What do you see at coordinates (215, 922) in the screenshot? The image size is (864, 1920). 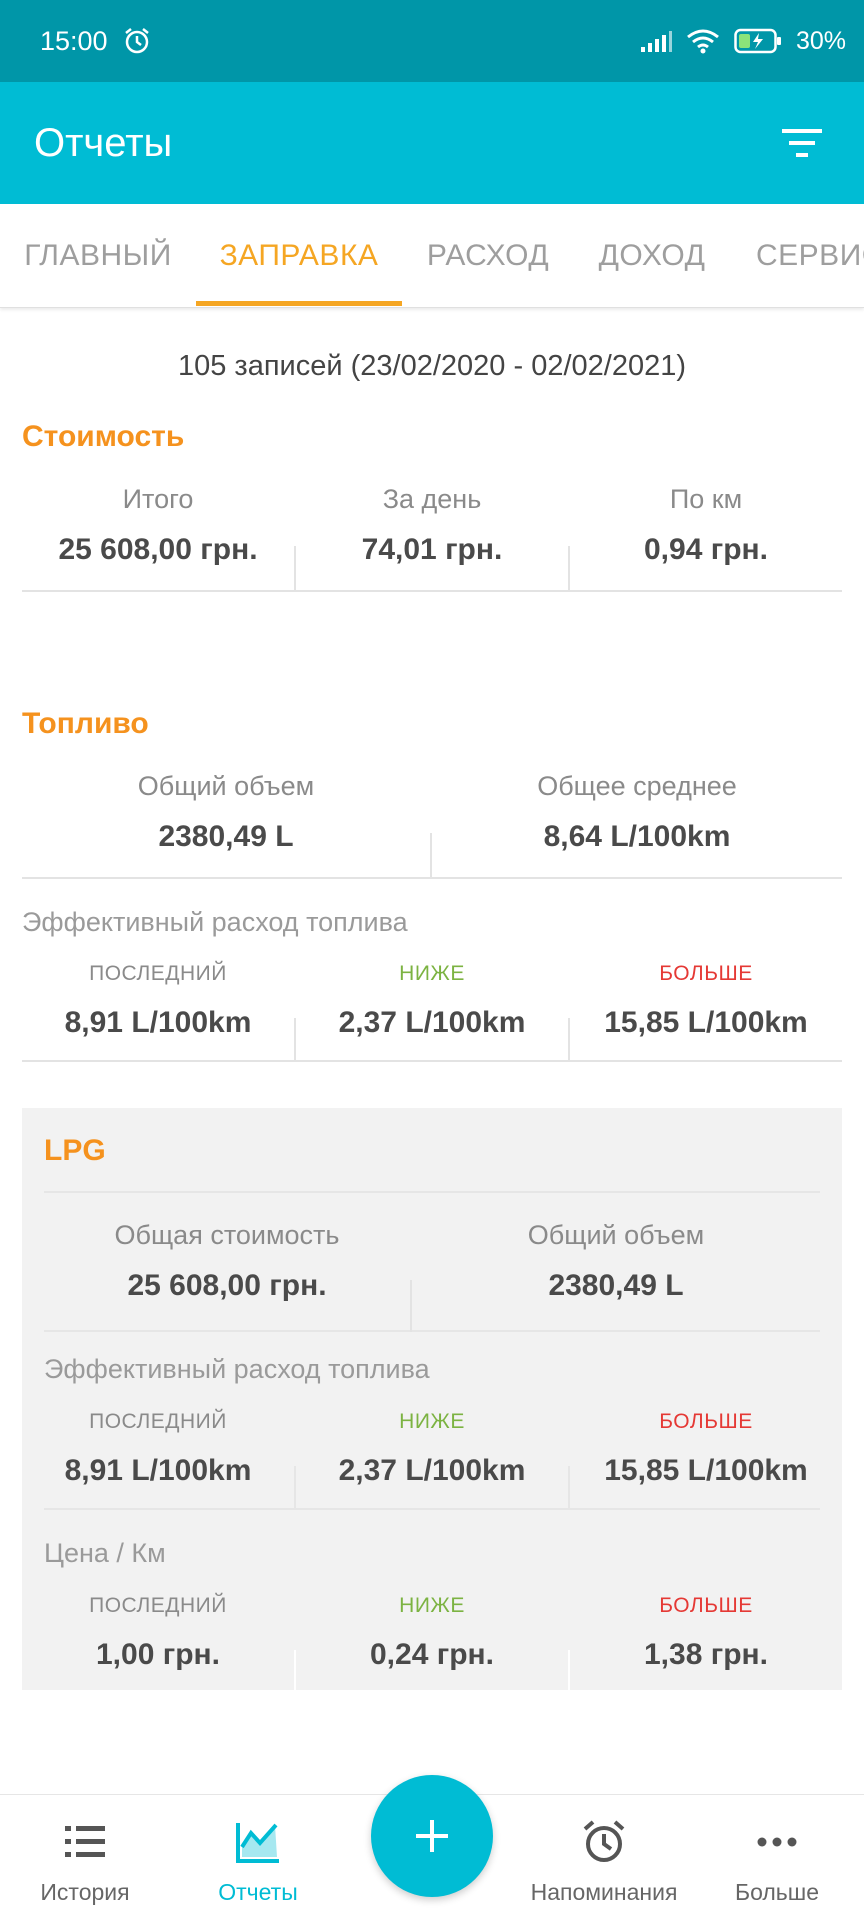 I see `fuel-efficiency-title: Эффективный расход топлива` at bounding box center [215, 922].